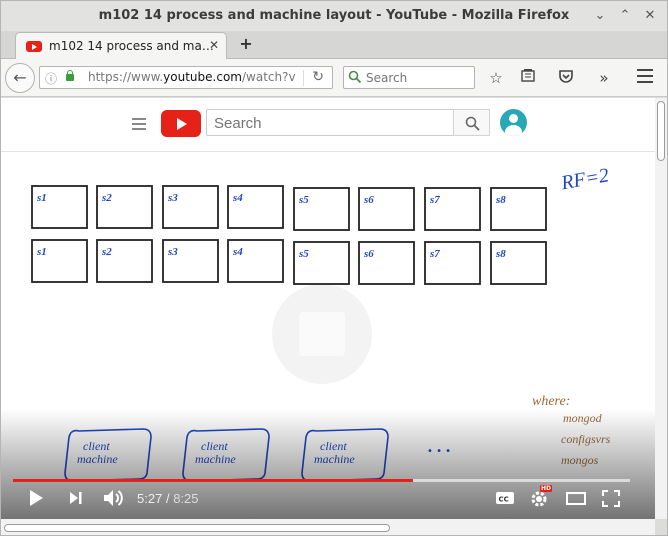 The width and height of the screenshot is (668, 536). I want to click on hd-badge: HD, so click(546, 488).